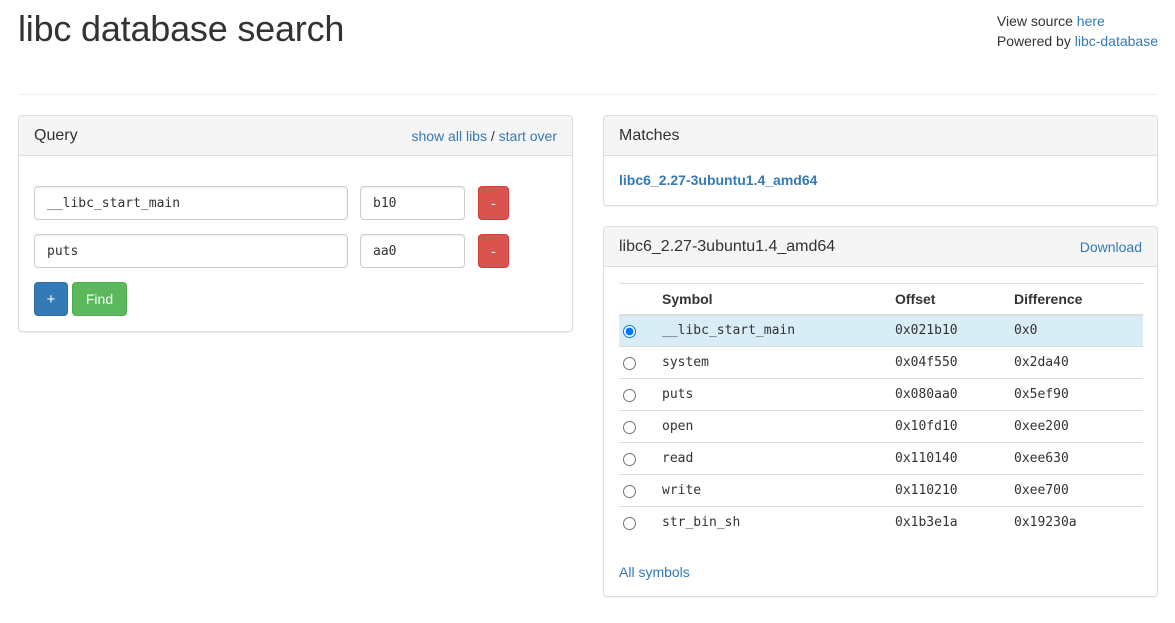 Image resolution: width=1175 pixels, height=623 pixels. I want to click on table-row: system 0x04f550 0x2da40, so click(881, 362).